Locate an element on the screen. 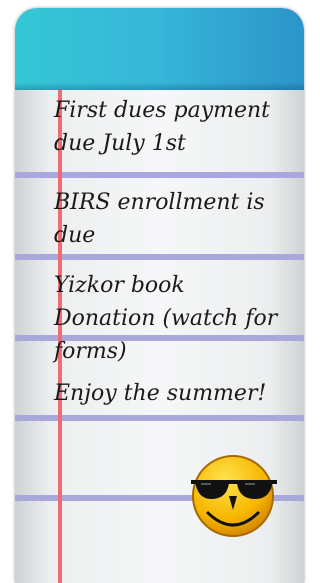  notepad-header is located at coordinates (159, 49).